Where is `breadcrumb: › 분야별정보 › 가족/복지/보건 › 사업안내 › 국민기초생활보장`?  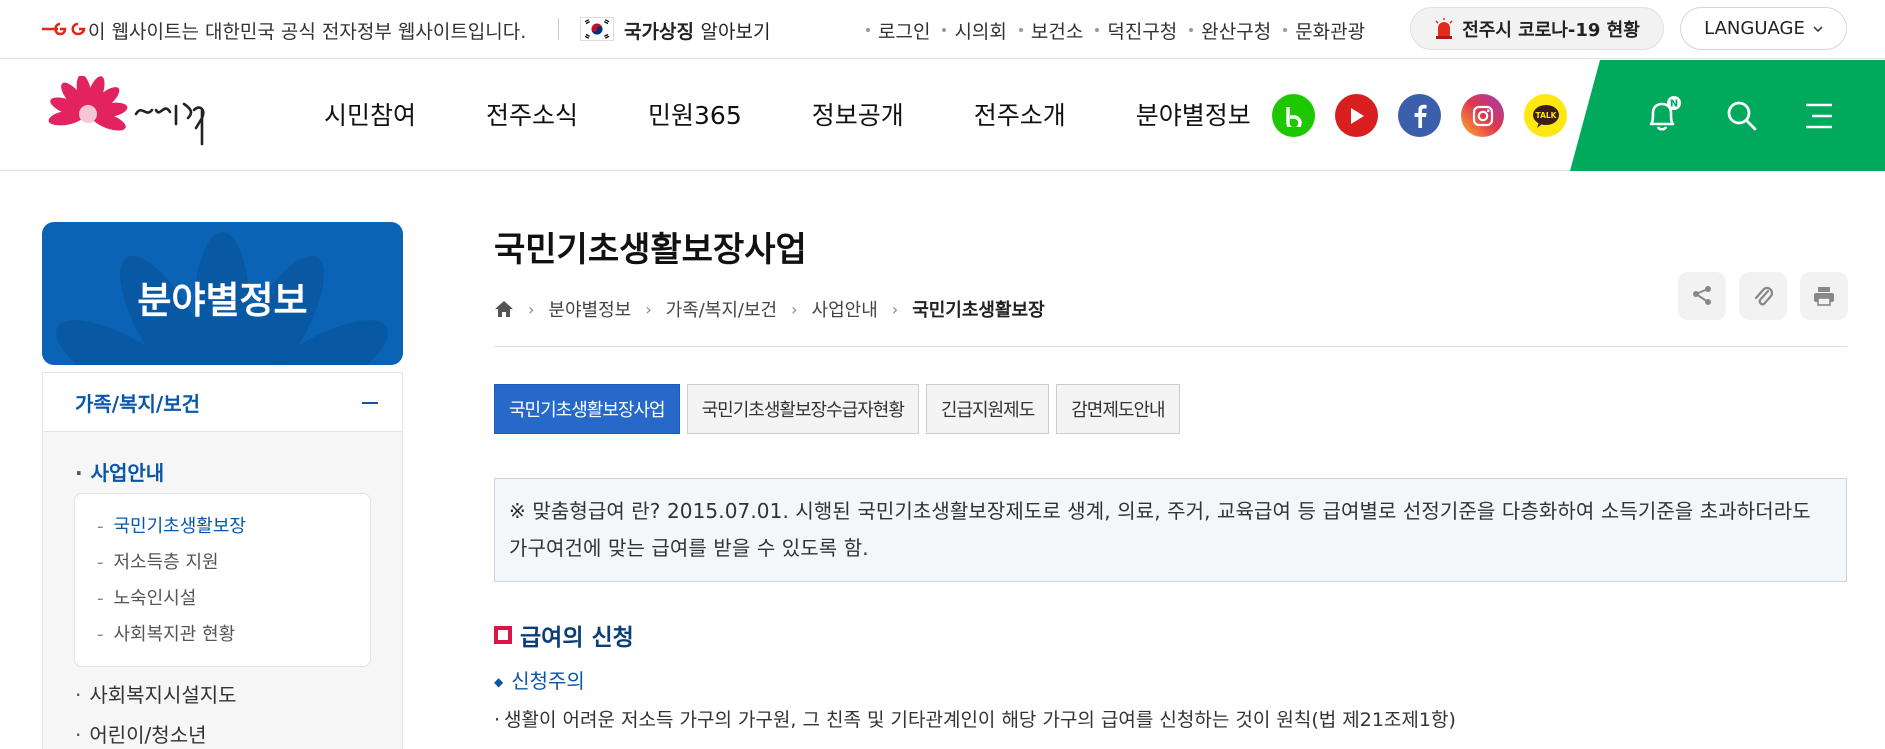 breadcrumb: › 분야별정보 › 가족/복지/보건 › 사업안내 › 국민기초생활보장 is located at coordinates (769, 309).